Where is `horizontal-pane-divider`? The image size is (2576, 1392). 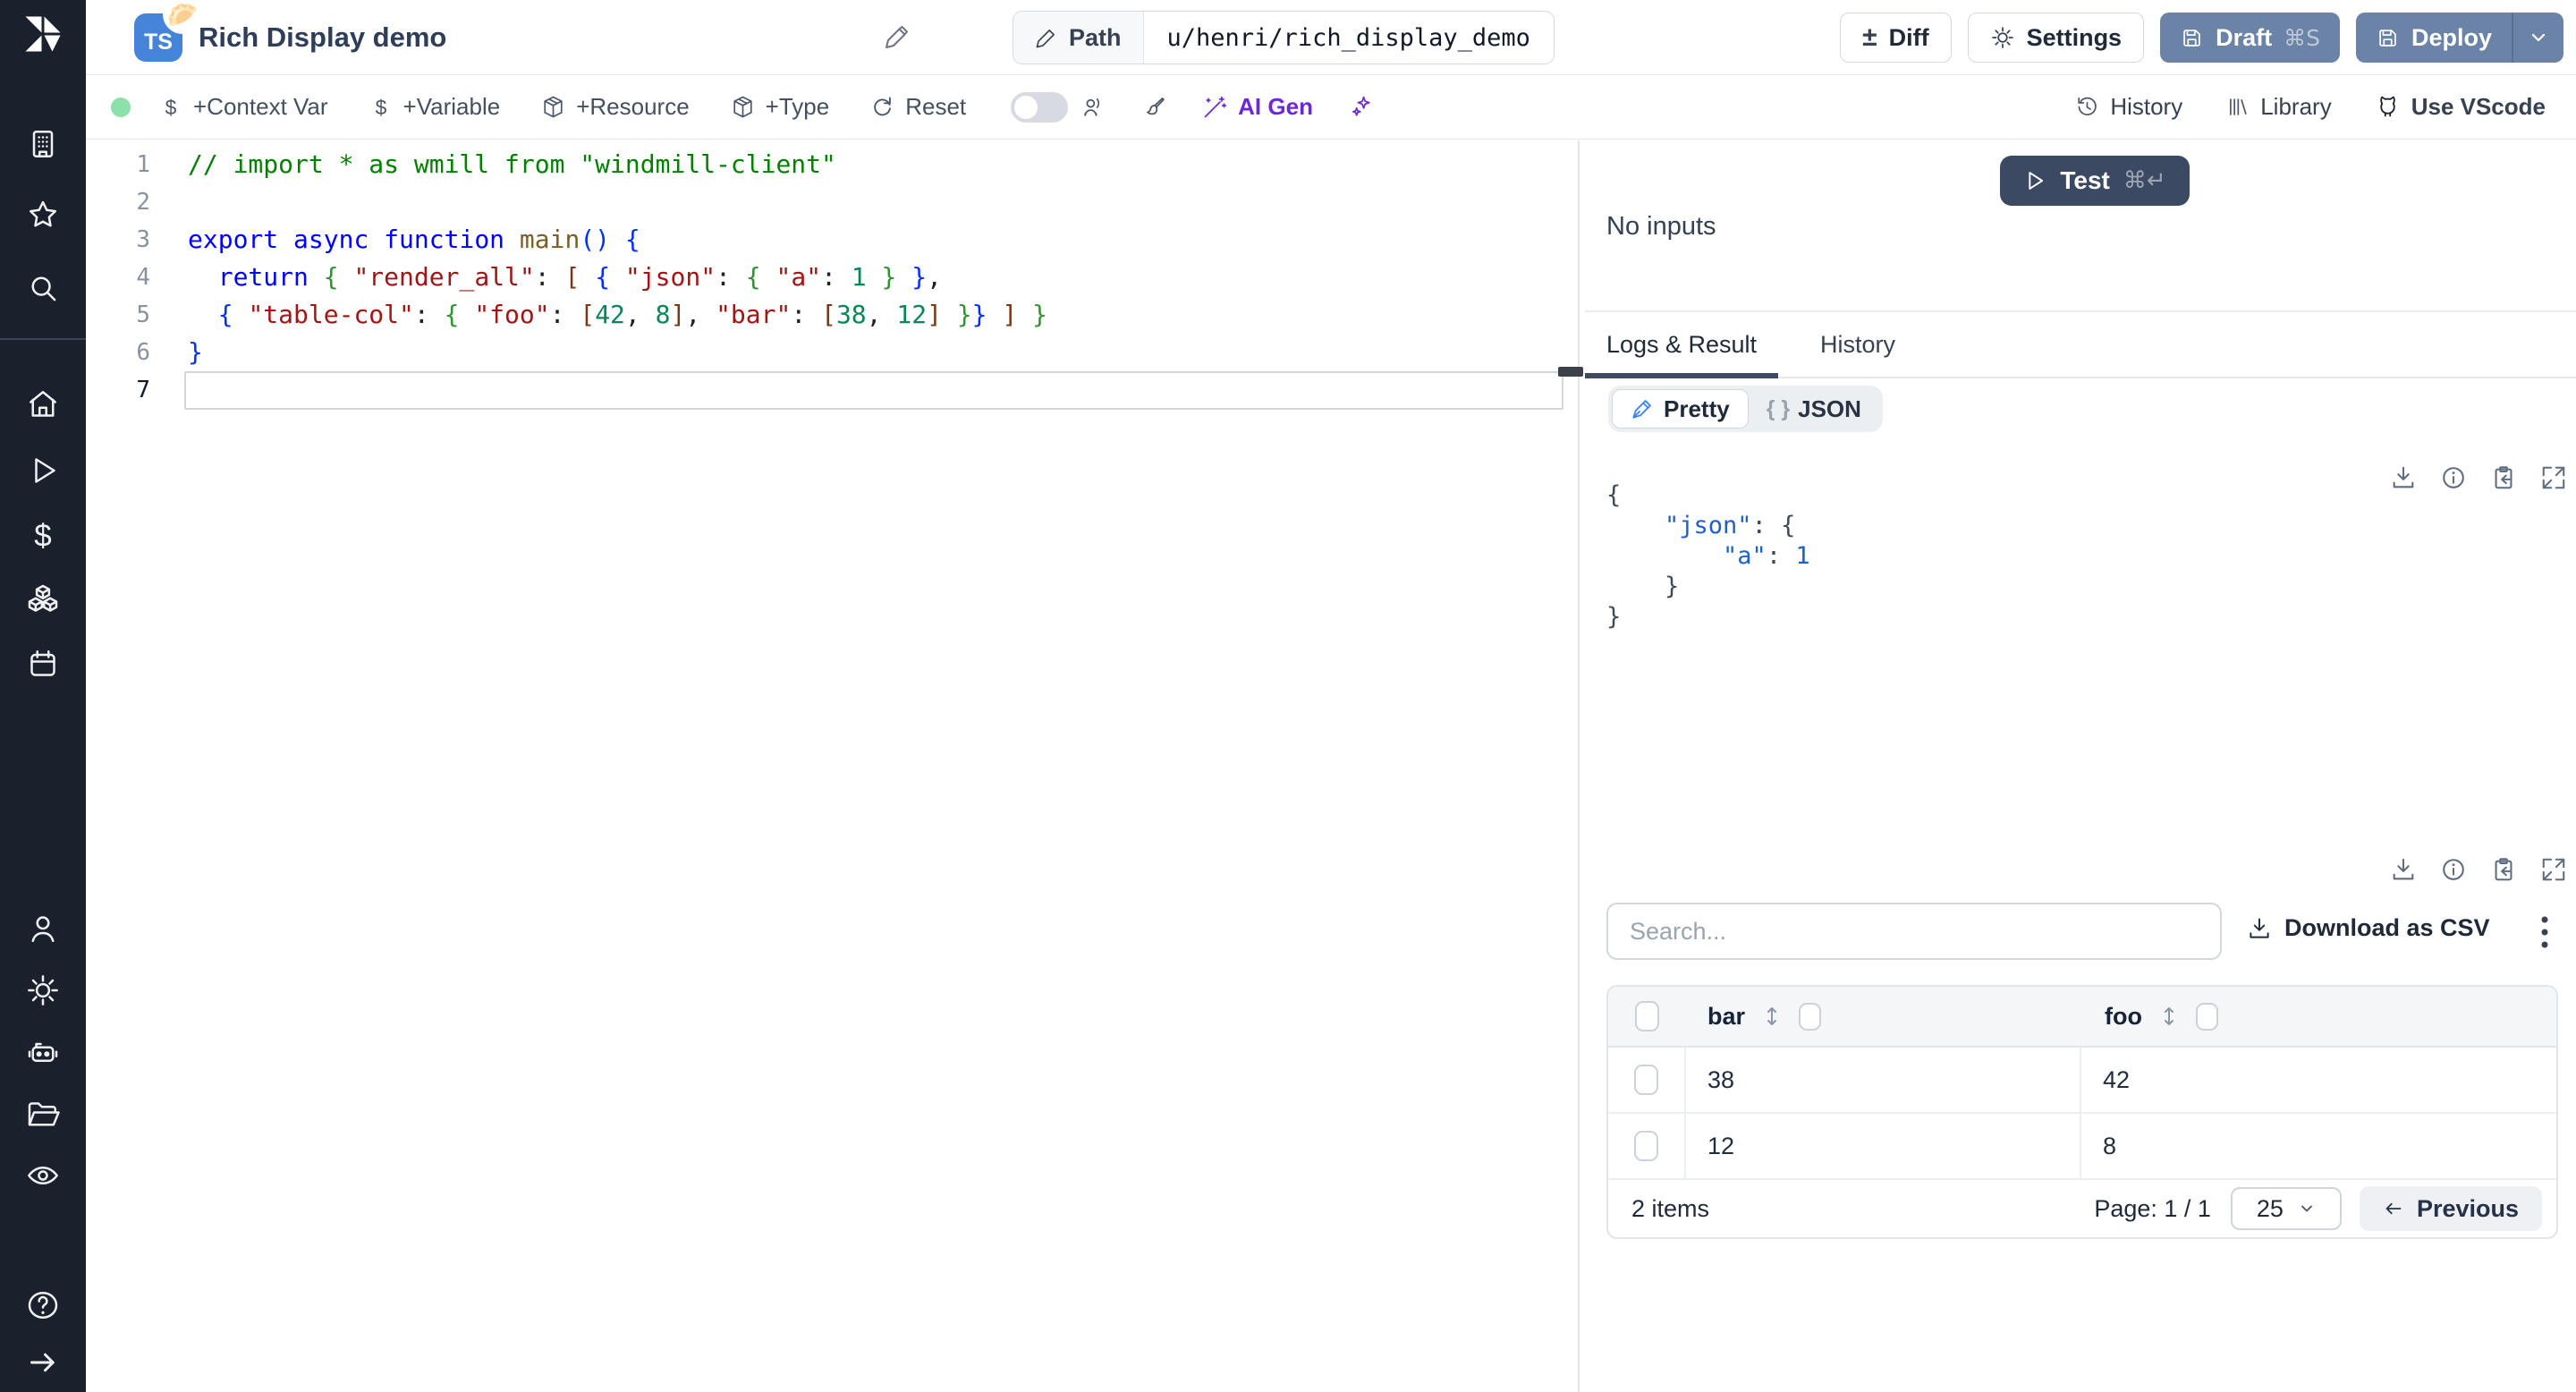
horizontal-pane-divider is located at coordinates (2080, 311).